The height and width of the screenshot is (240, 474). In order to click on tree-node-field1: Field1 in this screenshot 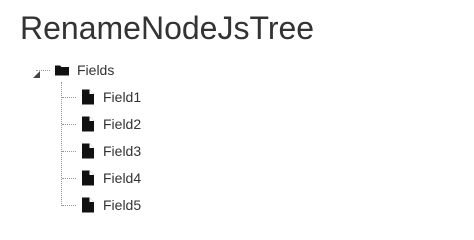, I will do `click(110, 97)`.